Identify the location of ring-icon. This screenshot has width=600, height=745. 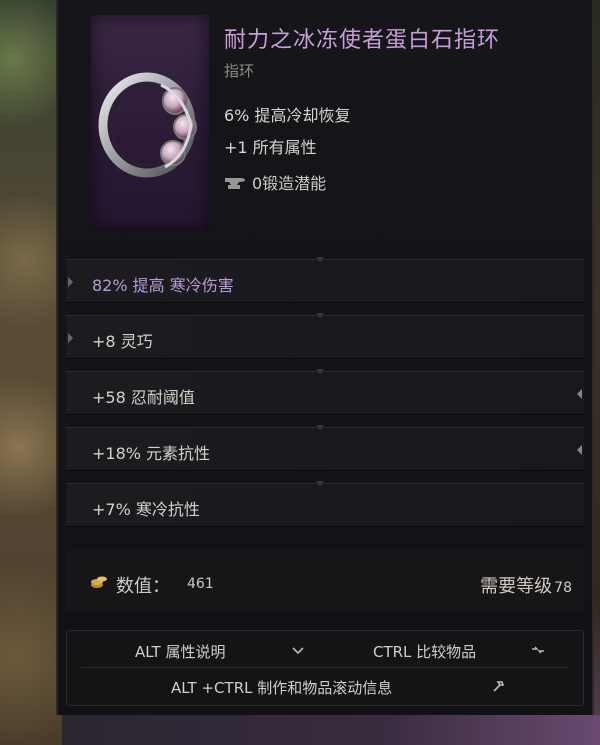
(147, 125).